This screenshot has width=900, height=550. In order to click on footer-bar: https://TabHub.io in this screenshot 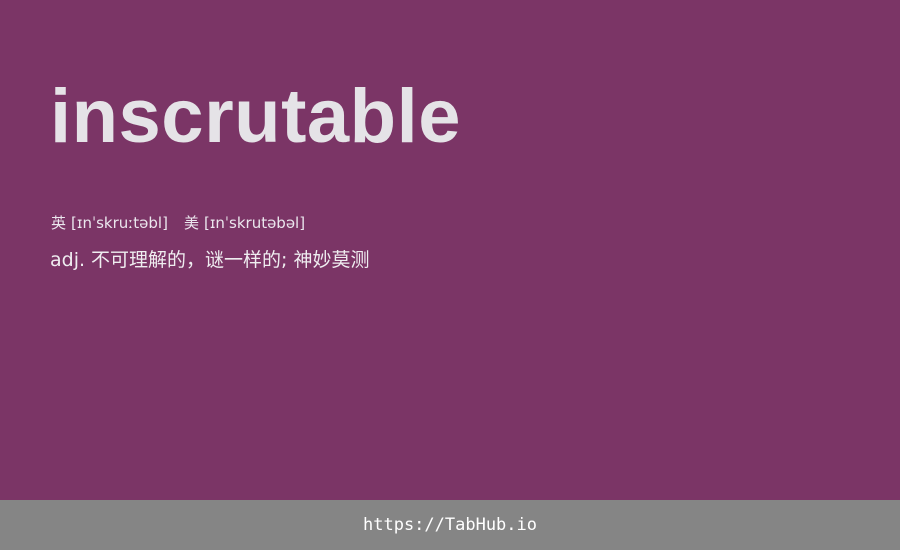, I will do `click(450, 525)`.